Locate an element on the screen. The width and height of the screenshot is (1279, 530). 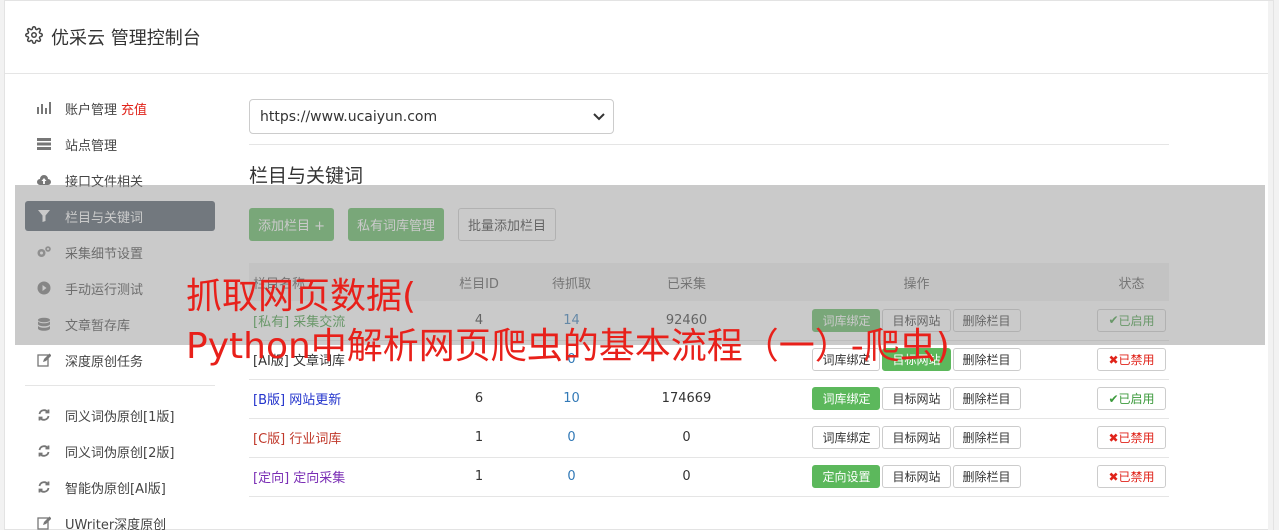
row-collected: 174669 is located at coordinates (686, 399).